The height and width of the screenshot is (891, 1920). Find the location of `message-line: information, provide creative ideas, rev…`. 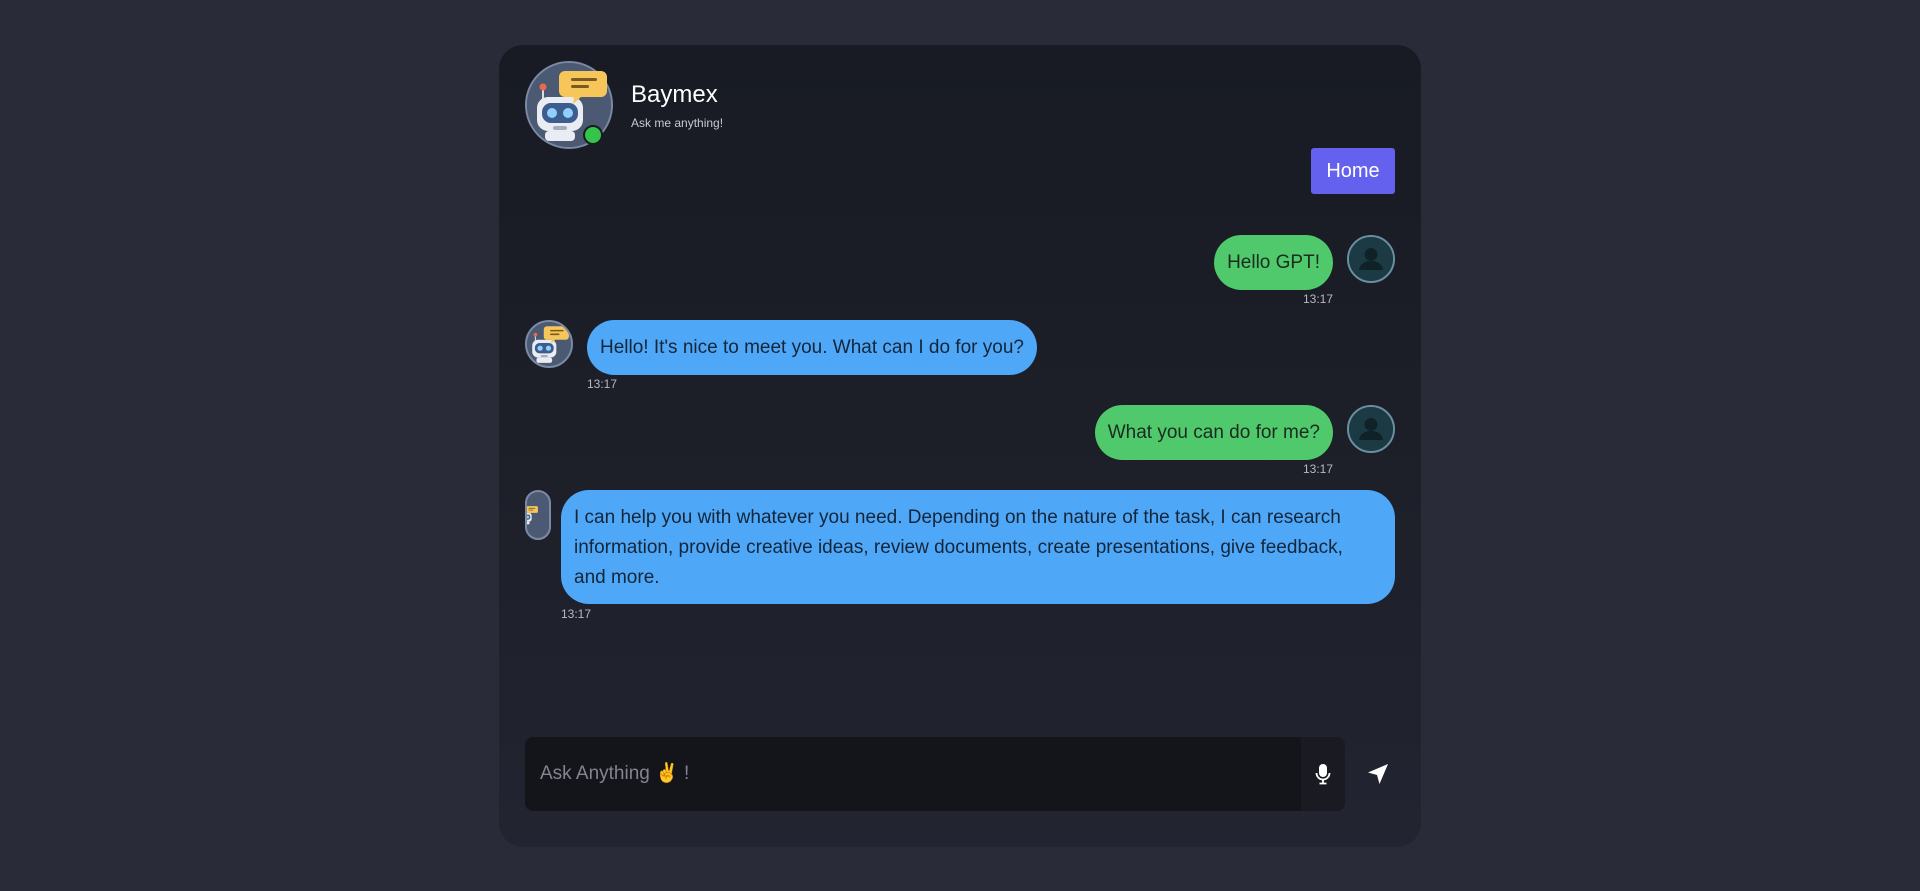

message-line: information, provide creative ideas, rev… is located at coordinates (958, 547).